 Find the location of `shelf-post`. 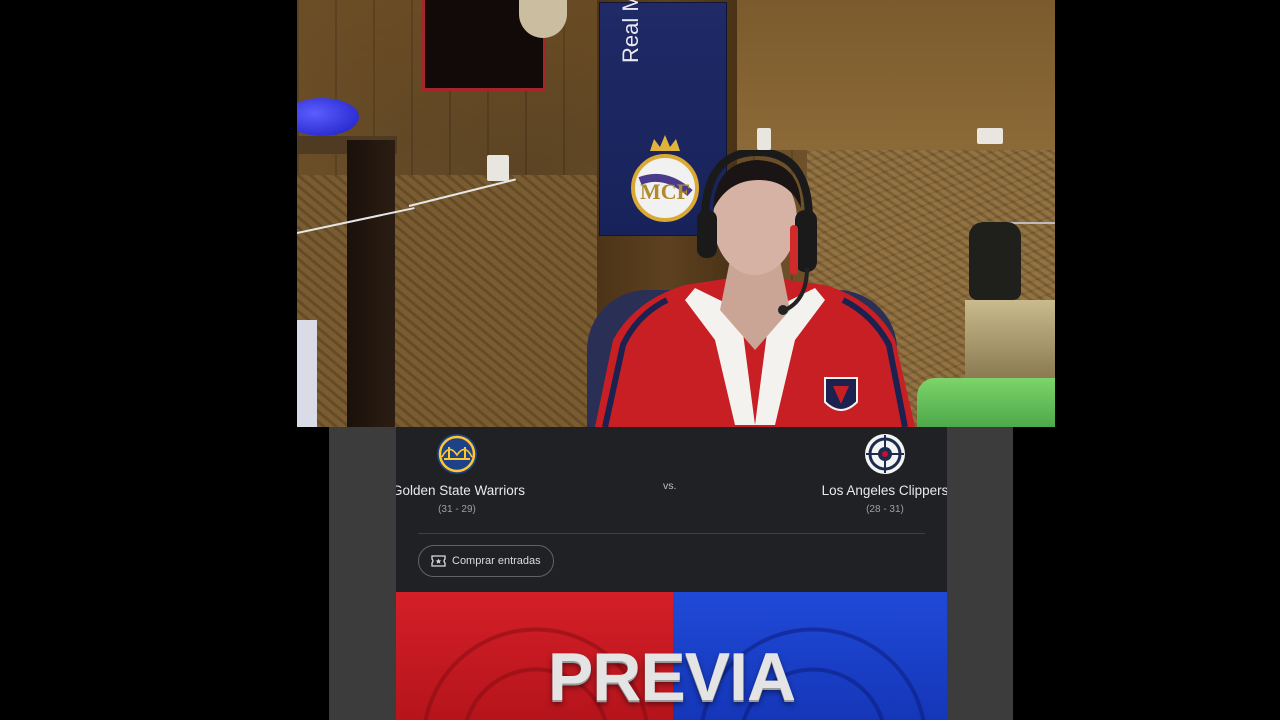

shelf-post is located at coordinates (371, 283).